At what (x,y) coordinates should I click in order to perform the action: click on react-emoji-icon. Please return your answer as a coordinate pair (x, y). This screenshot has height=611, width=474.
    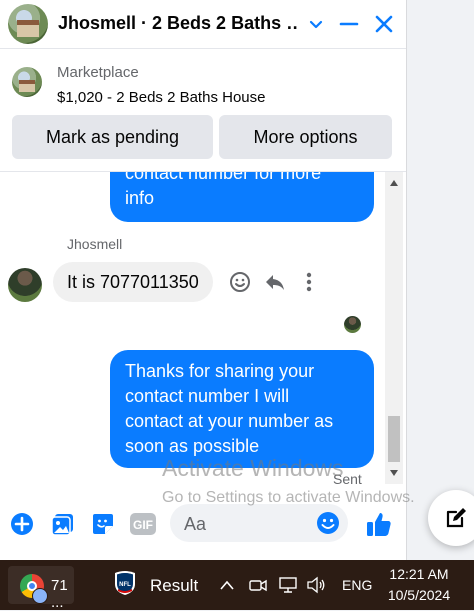
    Looking at the image, I should click on (240, 282).